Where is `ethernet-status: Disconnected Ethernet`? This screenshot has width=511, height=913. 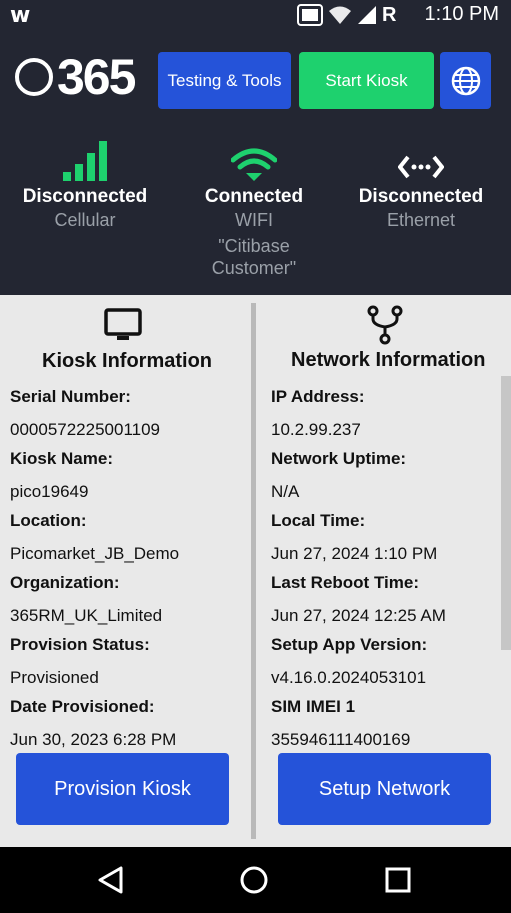
ethernet-status: Disconnected Ethernet is located at coordinates (421, 184).